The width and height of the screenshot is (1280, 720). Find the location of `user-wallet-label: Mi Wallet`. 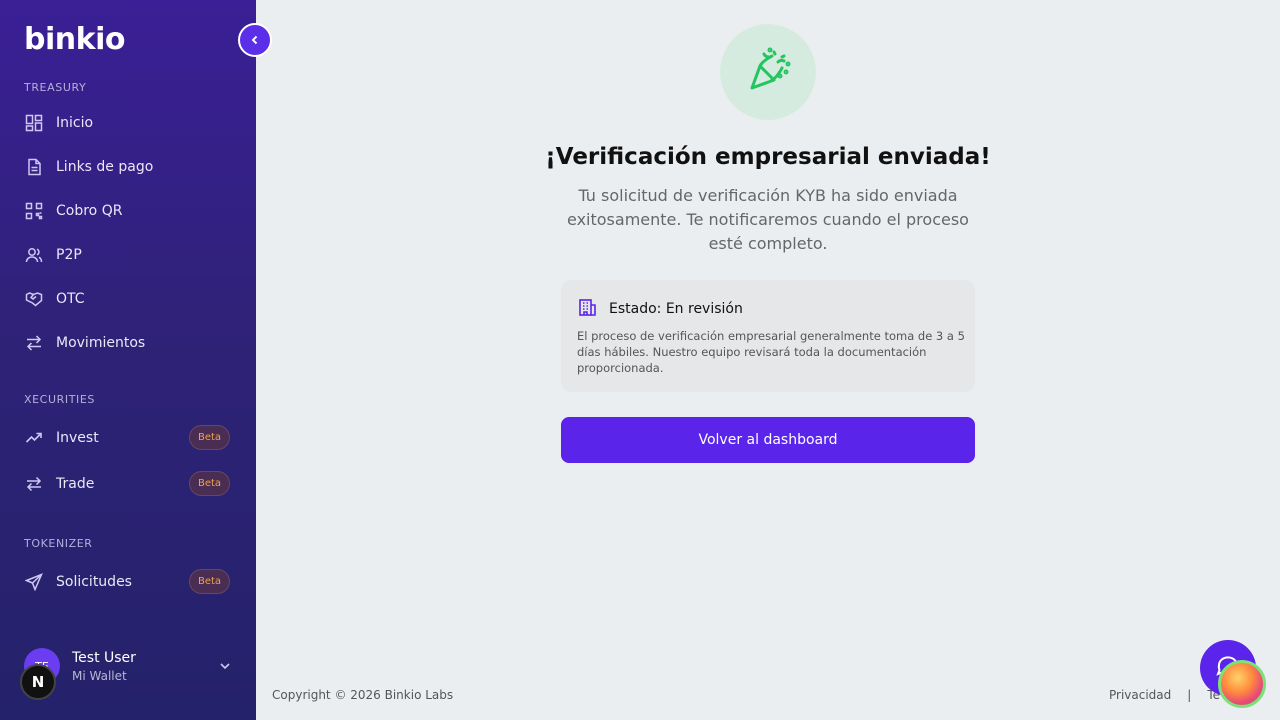

user-wallet-label: Mi Wallet is located at coordinates (99, 676).